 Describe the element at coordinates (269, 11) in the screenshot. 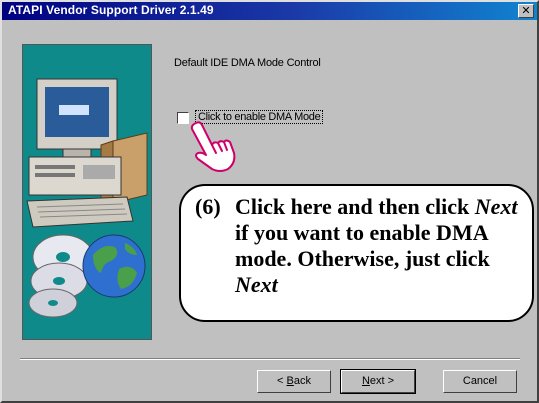

I see `title-bar: ATAPI Vendor Support Driver 2.1.49 ✕` at that location.